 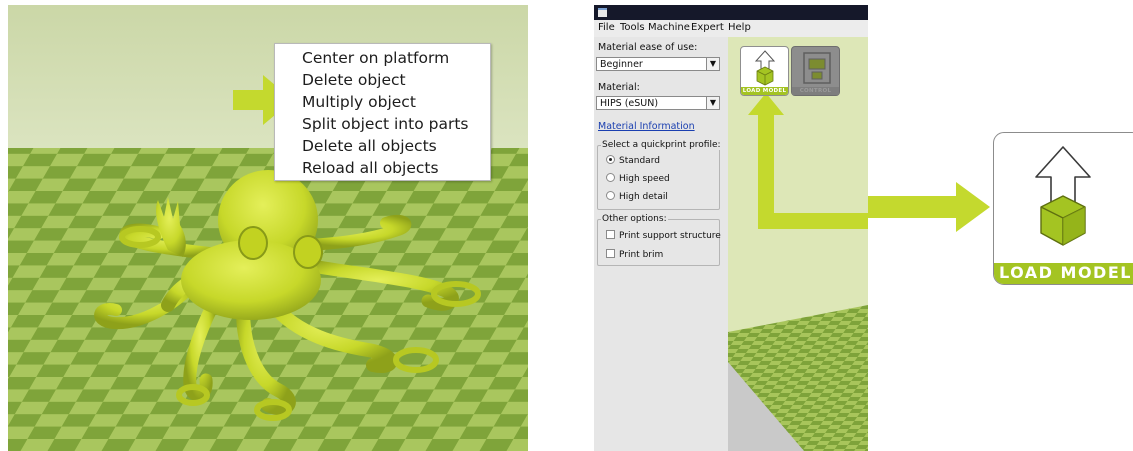 I want to click on load-model-button-label: LOAD MODEL, so click(x=764, y=91).